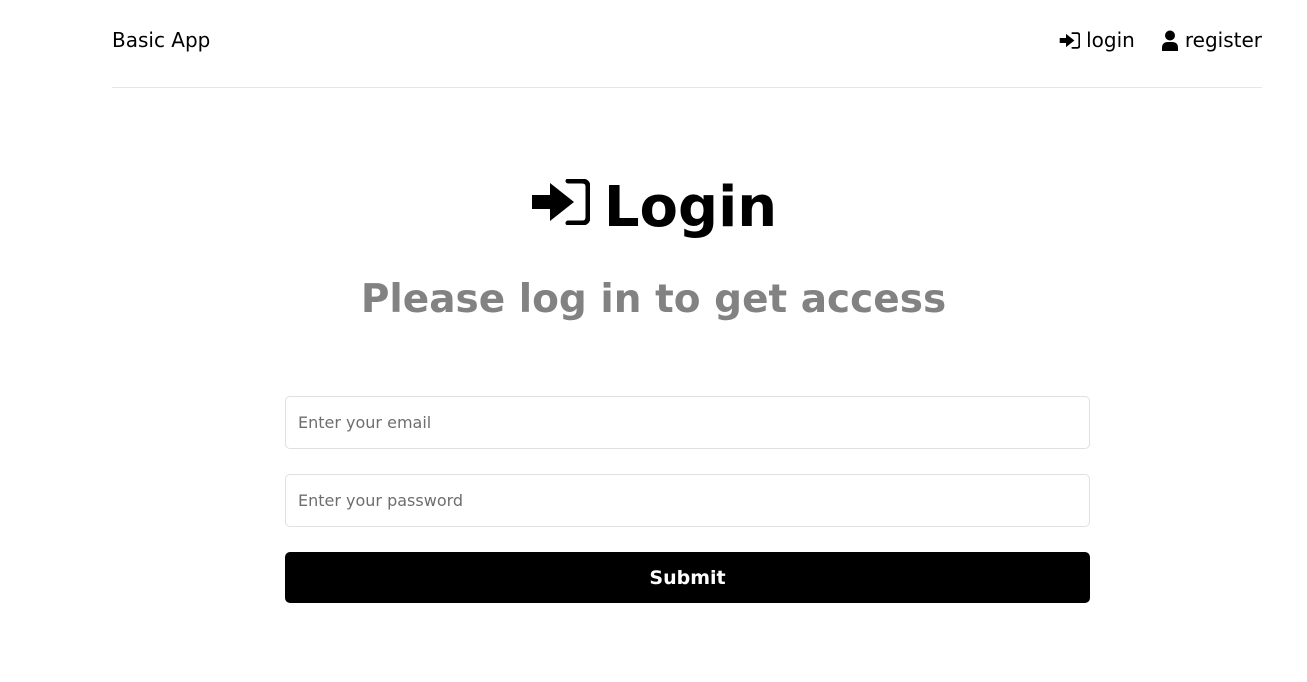 The width and height of the screenshot is (1307, 682). What do you see at coordinates (1110, 40) in the screenshot?
I see `nav-login-label: login` at bounding box center [1110, 40].